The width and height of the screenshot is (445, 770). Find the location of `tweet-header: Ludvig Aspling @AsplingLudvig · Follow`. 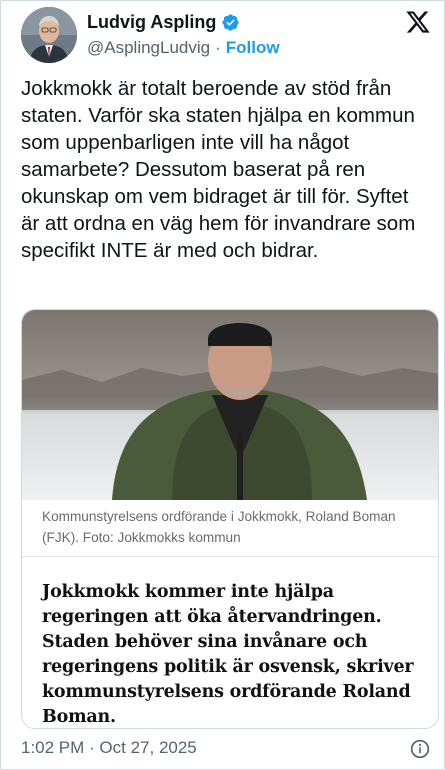

tweet-header: Ludvig Aspling @AsplingLudvig · Follow is located at coordinates (226, 35).